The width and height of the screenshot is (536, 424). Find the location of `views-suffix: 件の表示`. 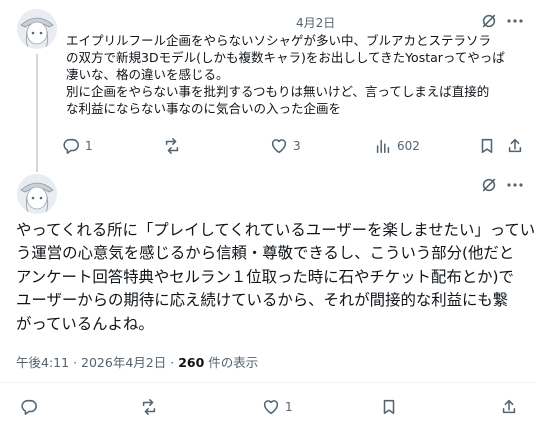

views-suffix: 件の表示 is located at coordinates (233, 362).